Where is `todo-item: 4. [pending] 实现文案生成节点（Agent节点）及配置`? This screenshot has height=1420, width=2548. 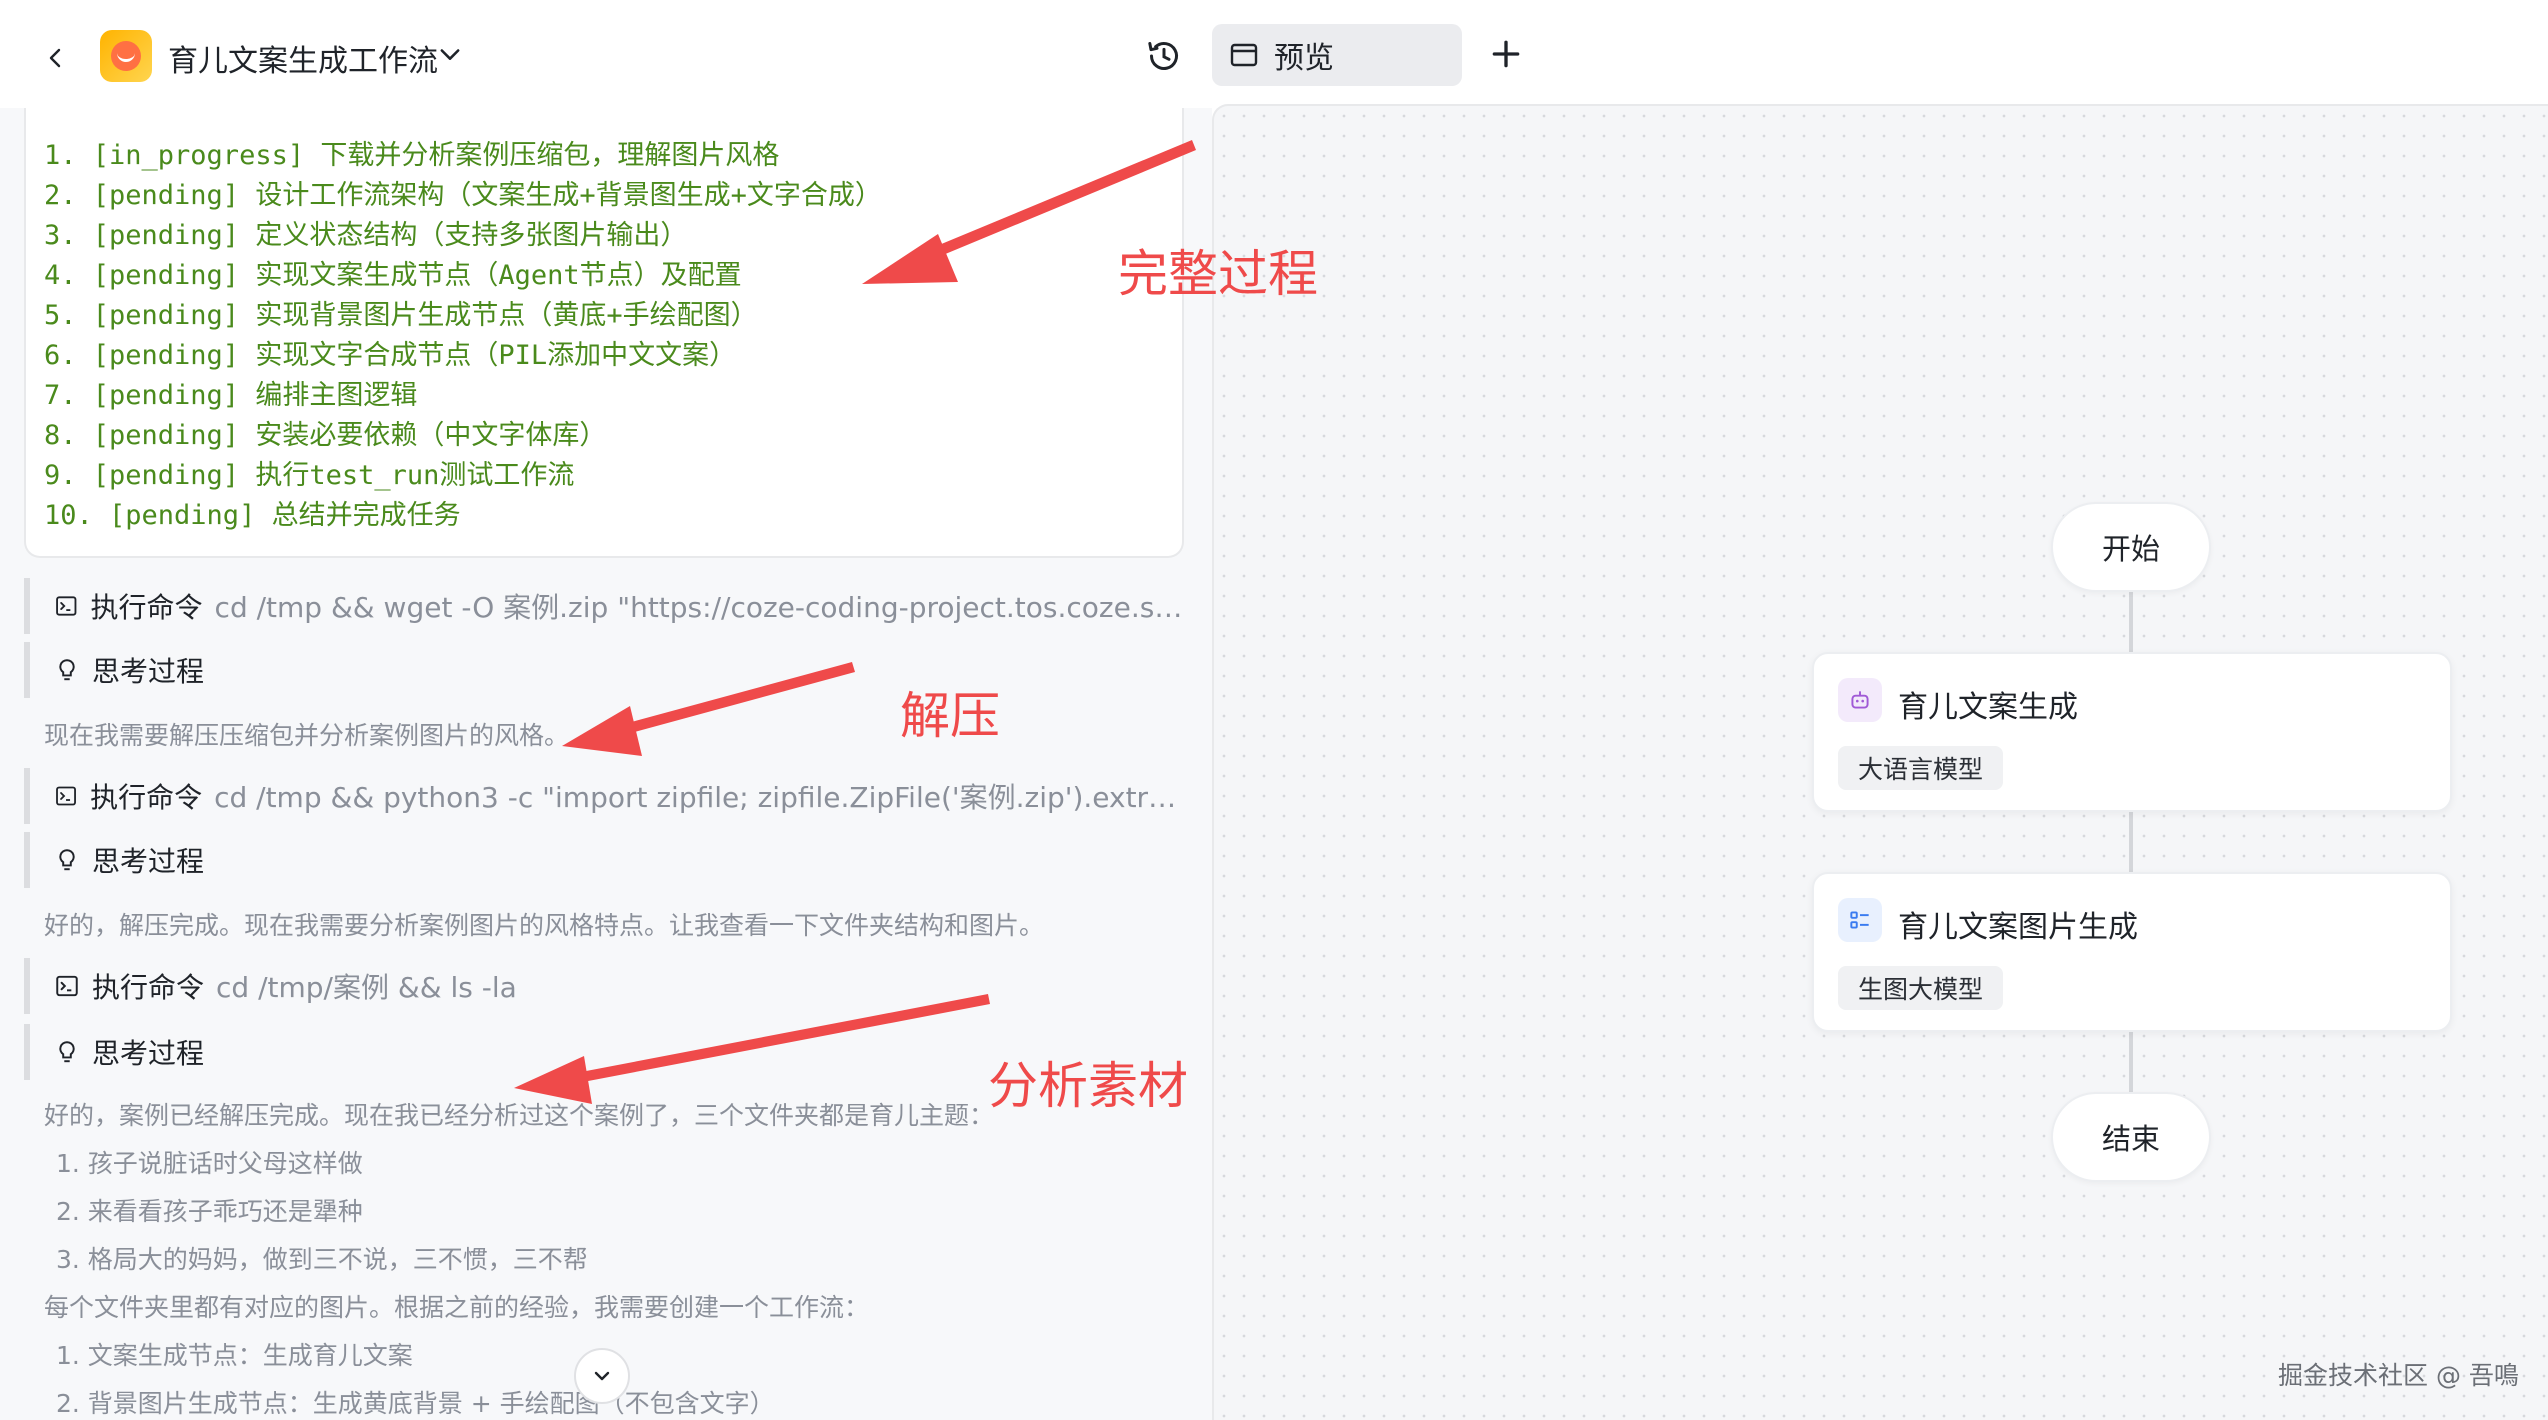 todo-item: 4. [pending] 实现文案生成节点（Agent节点）及配置 is located at coordinates (393, 275).